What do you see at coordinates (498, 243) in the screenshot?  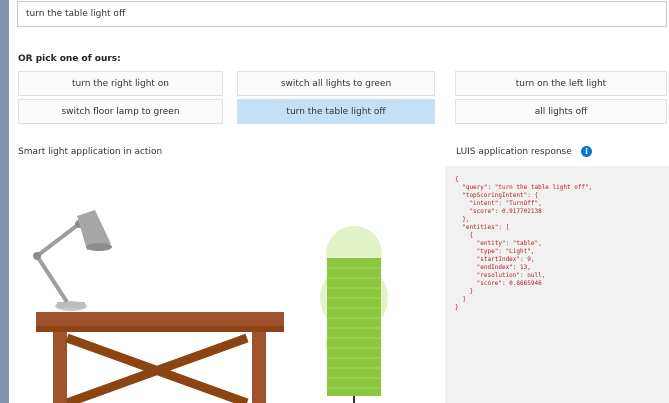 I see `json-line: "entity": "table",` at bounding box center [498, 243].